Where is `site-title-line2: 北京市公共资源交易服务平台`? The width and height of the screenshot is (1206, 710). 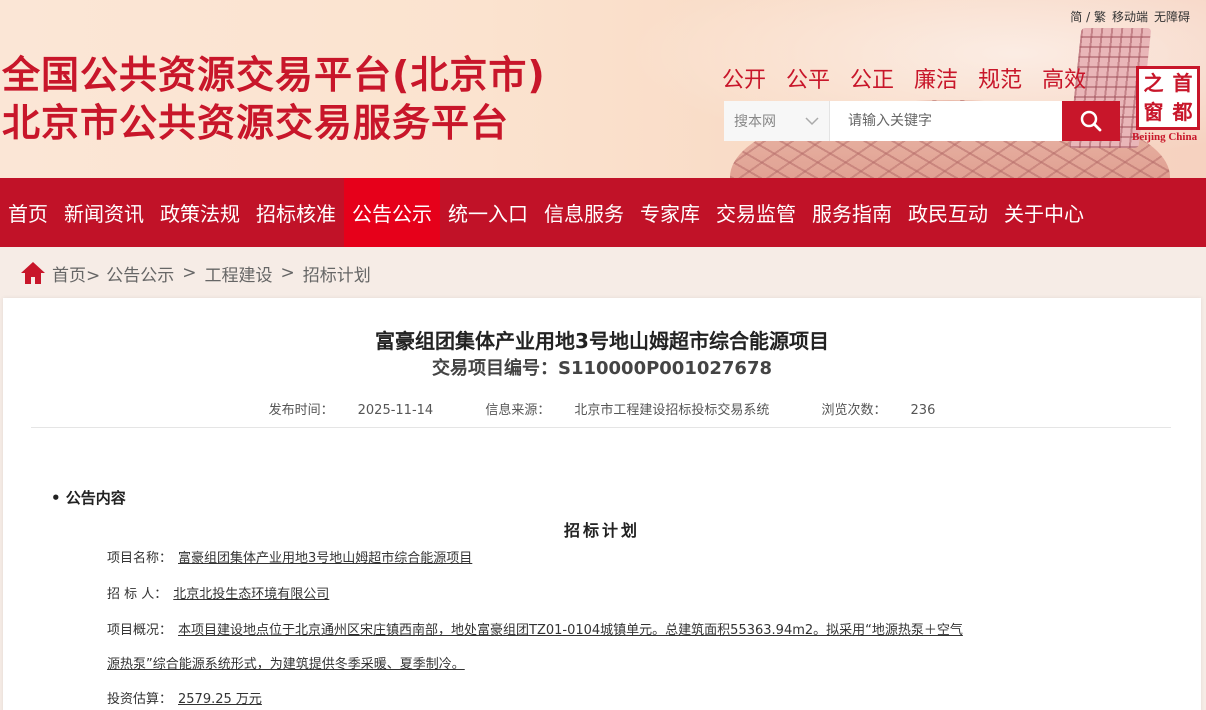
site-title-line2: 北京市公共资源交易服务平台 is located at coordinates (256, 123).